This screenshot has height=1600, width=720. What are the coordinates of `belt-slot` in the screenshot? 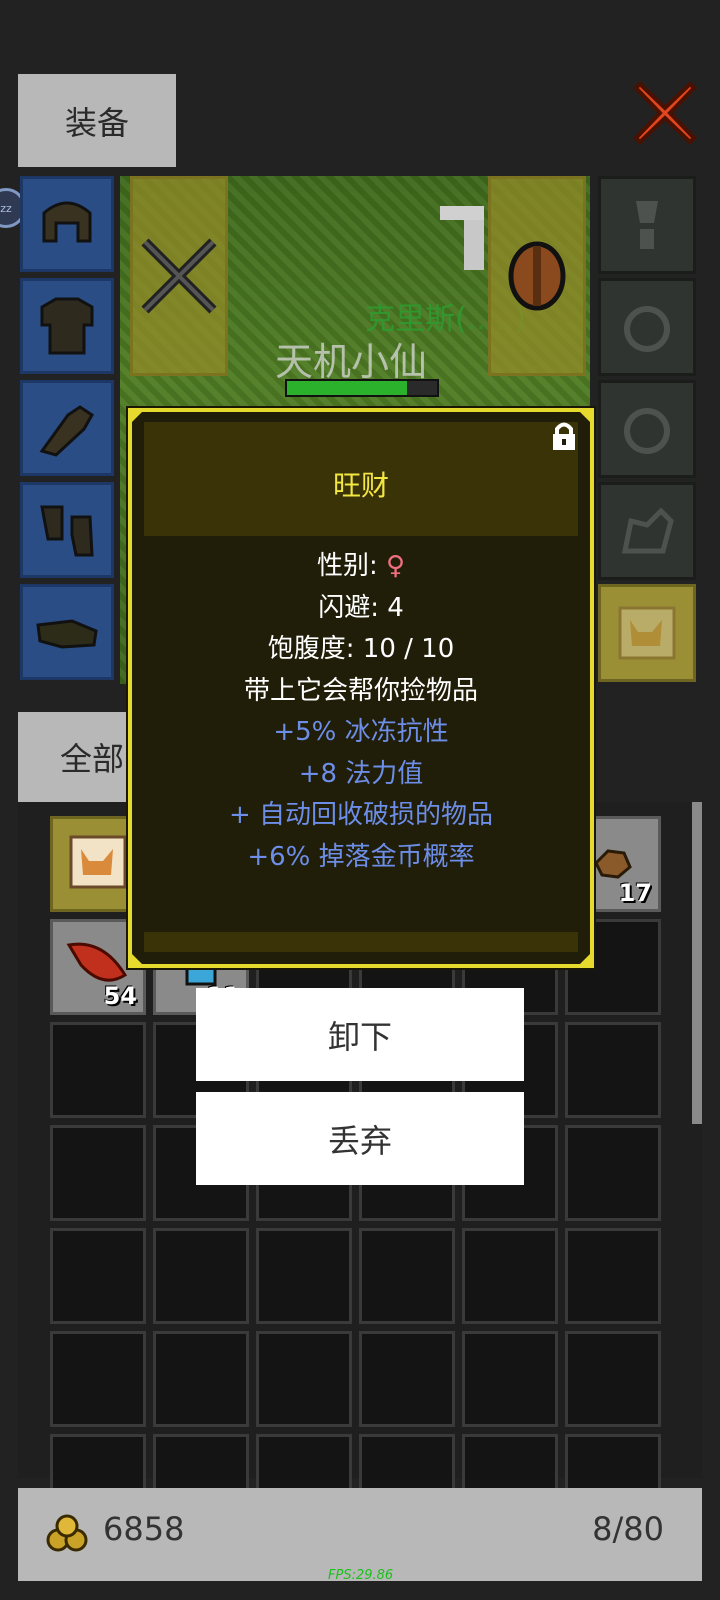 It's located at (67, 632).